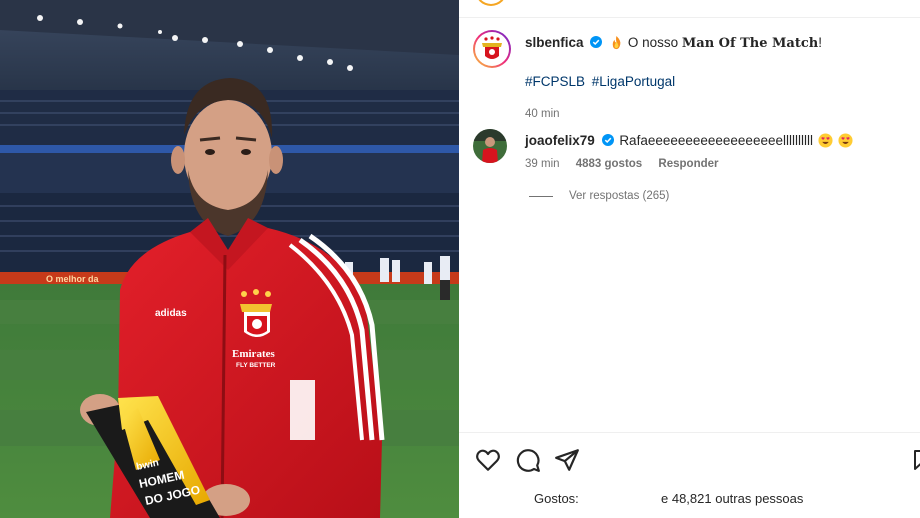 The width and height of the screenshot is (920, 518). I want to click on likes-label: Gostos:, so click(556, 498).